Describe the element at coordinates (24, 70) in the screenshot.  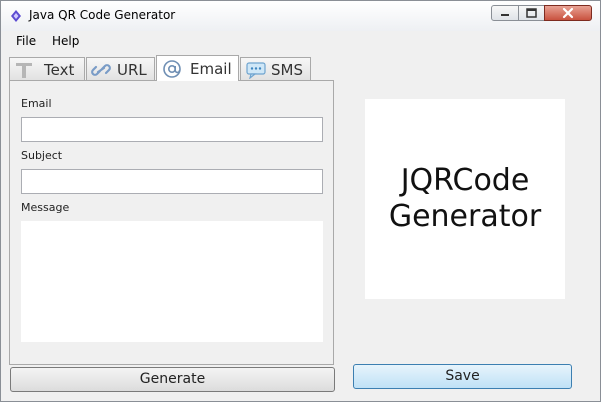
I see `text-icon` at that location.